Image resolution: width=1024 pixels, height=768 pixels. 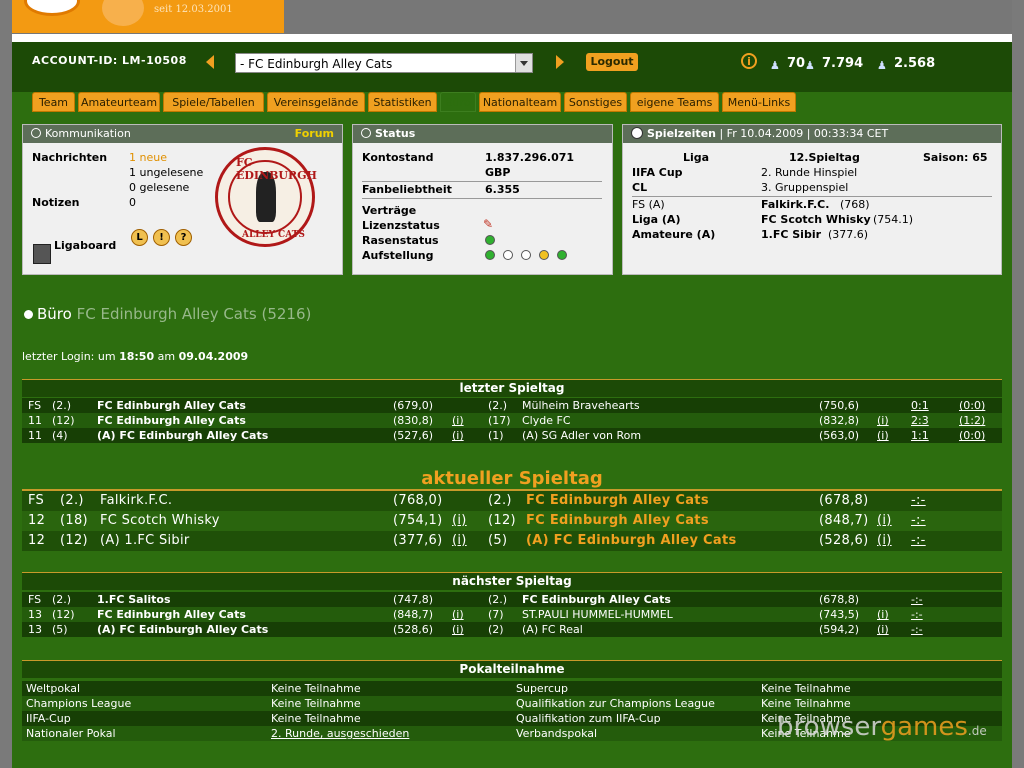 What do you see at coordinates (413, 405) in the screenshot?
I see `match-cell: (679,0)` at bounding box center [413, 405].